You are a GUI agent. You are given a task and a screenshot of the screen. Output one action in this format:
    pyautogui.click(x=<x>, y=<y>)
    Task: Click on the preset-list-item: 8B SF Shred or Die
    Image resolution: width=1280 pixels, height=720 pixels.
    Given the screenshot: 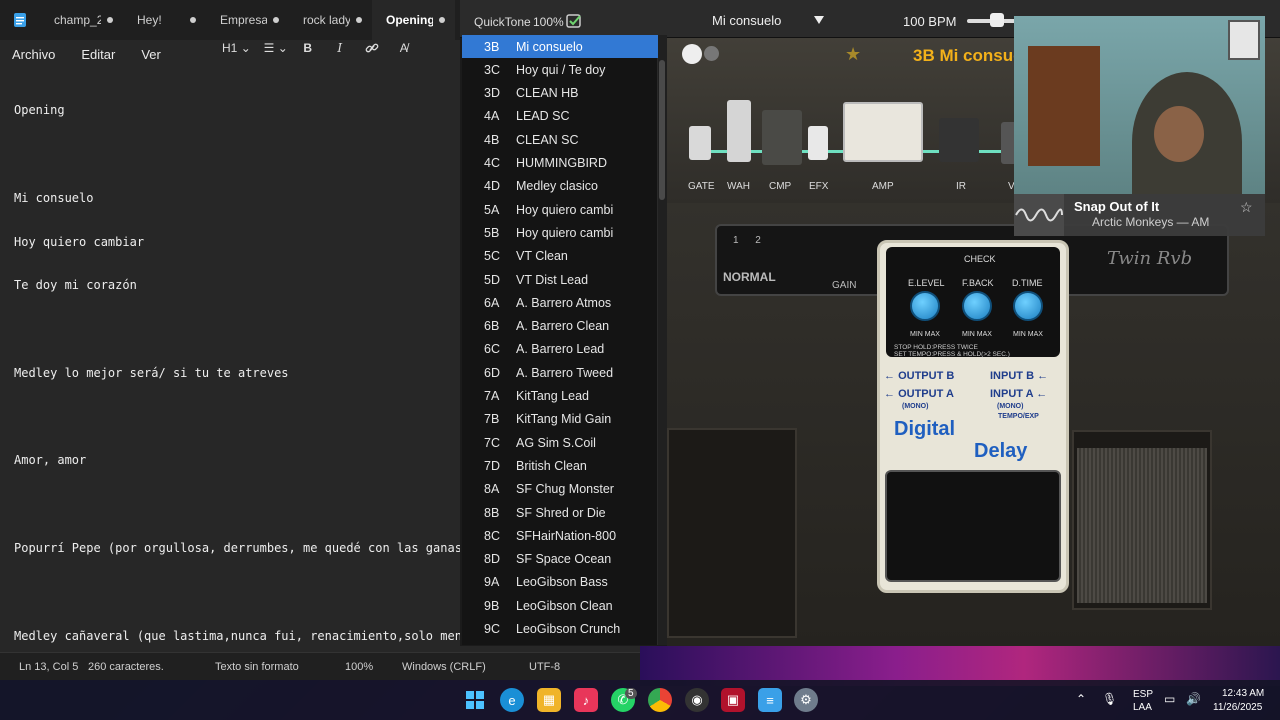 What is the action you would take?
    pyautogui.click(x=560, y=512)
    